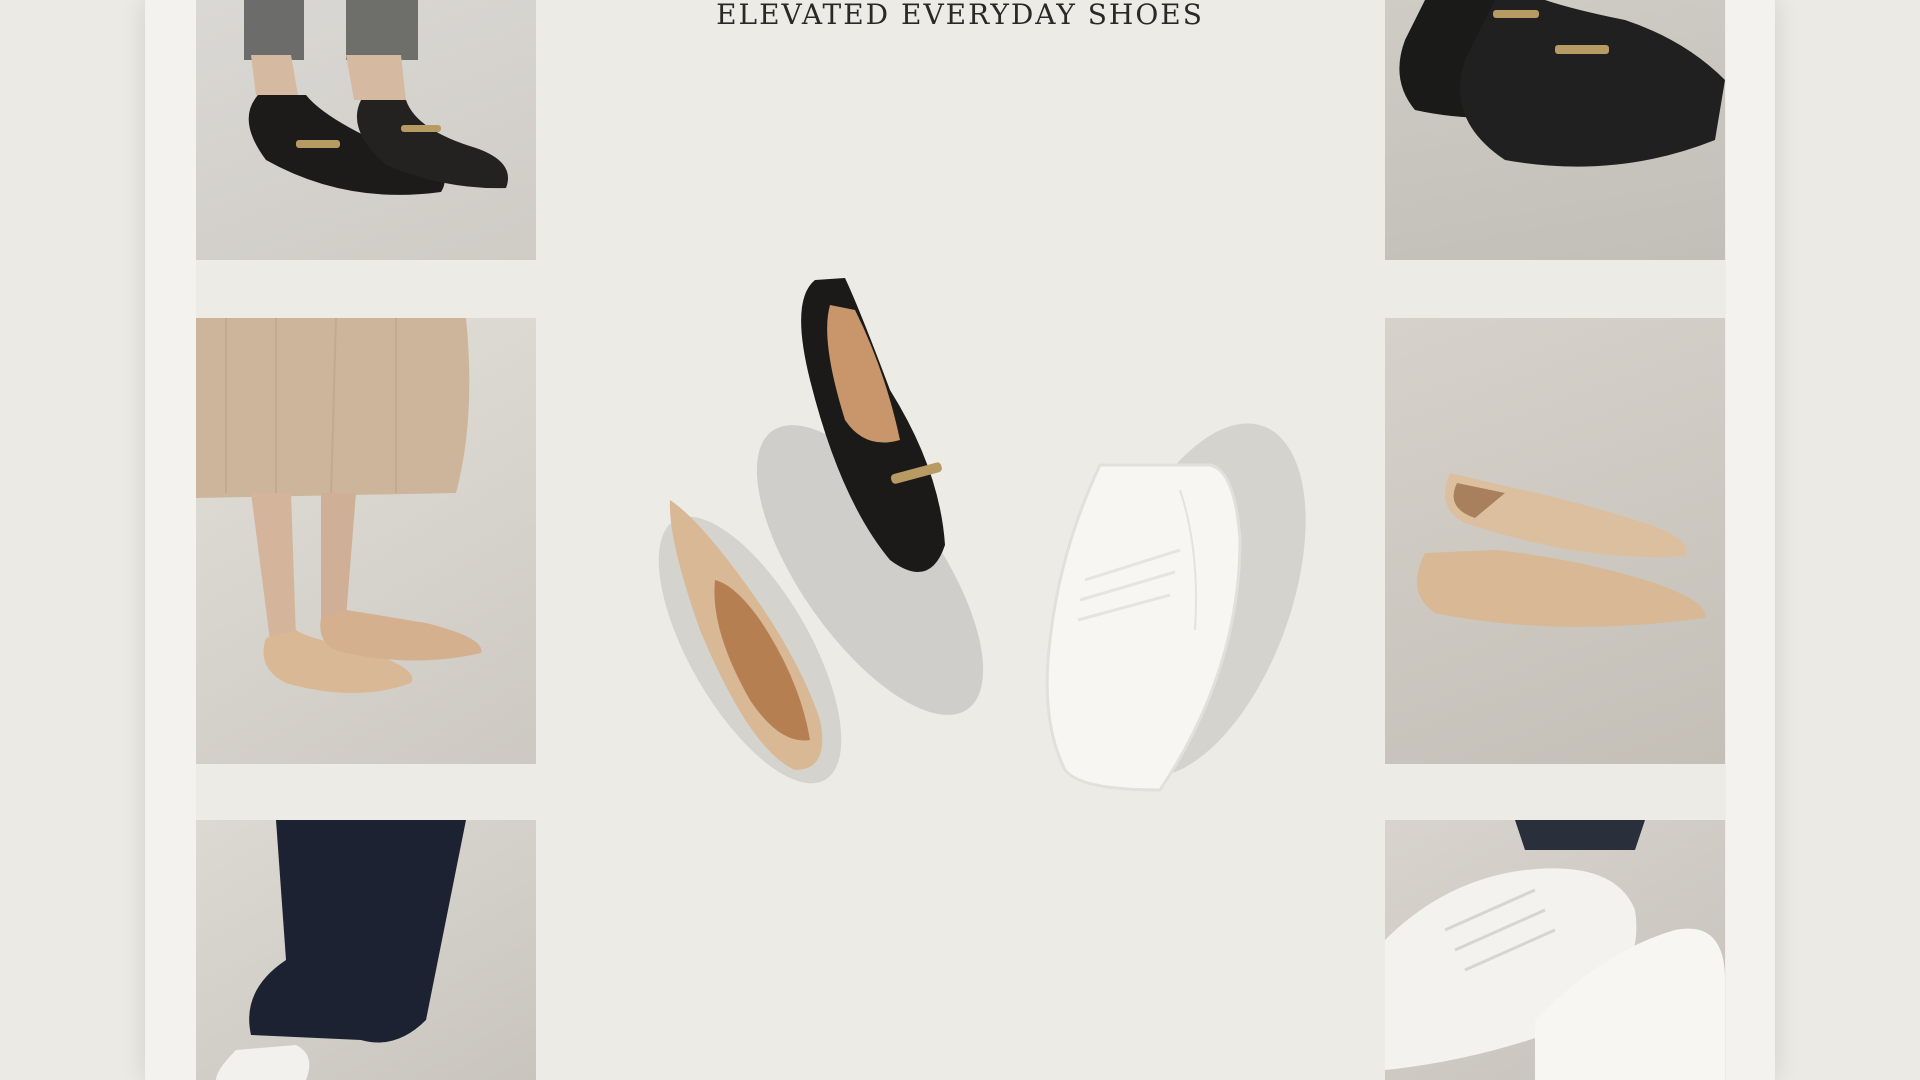 This screenshot has height=1080, width=1920. Describe the element at coordinates (1555, 541) in the screenshot. I see `photo-nude-flats-pair` at that location.